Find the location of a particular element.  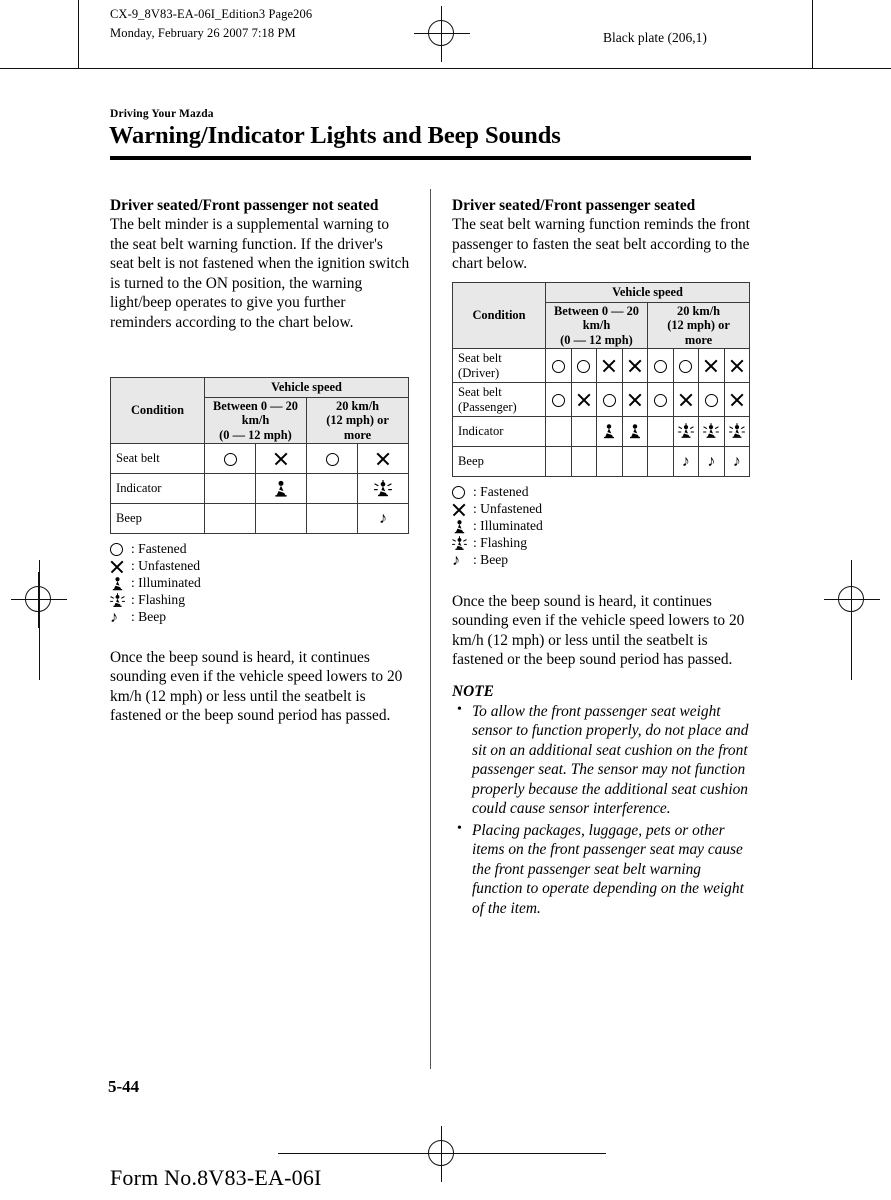

form-number: Form No.8V83-EA-06I is located at coordinates (216, 1177).